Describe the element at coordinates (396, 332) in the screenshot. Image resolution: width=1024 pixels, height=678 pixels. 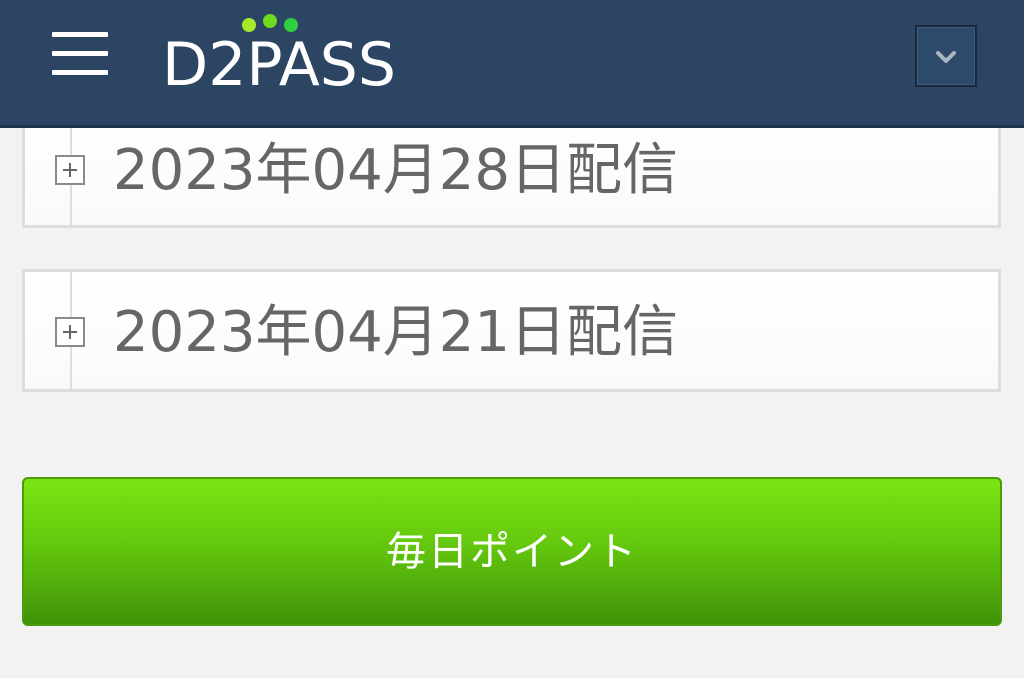
I see `archive-item-label: 2023年04月21日配信` at that location.